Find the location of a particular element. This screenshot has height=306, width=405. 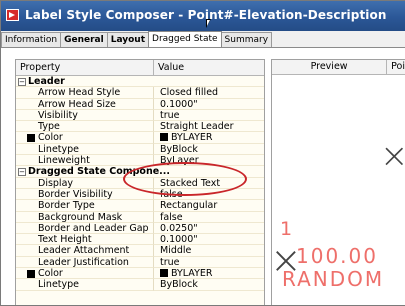

property-row-arrow-head-size: Arrow Head Size 0.1000" is located at coordinates (140, 104).